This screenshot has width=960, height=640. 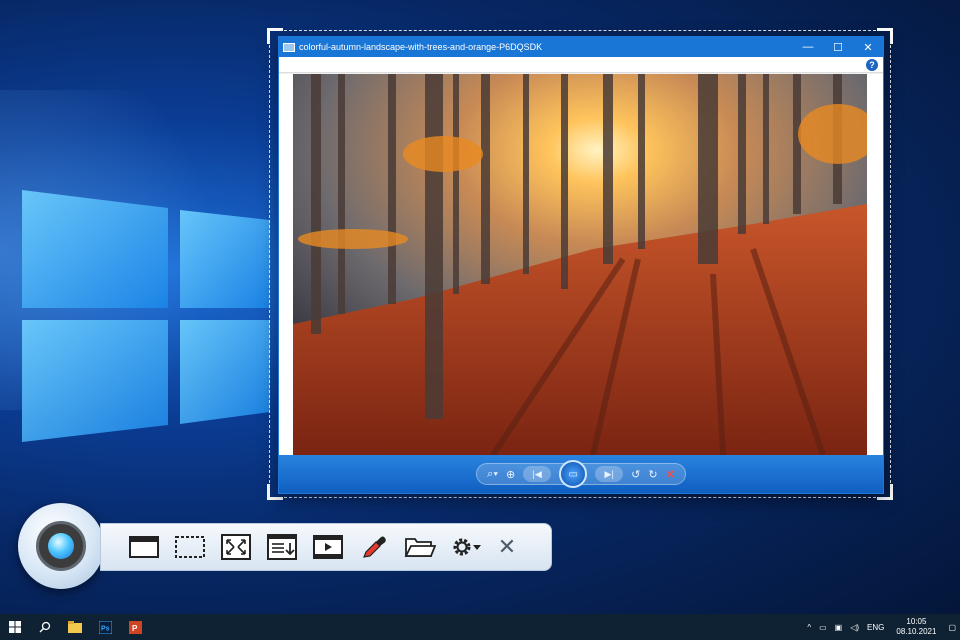 I want to click on capture-scrolling-button, so click(x=282, y=547).